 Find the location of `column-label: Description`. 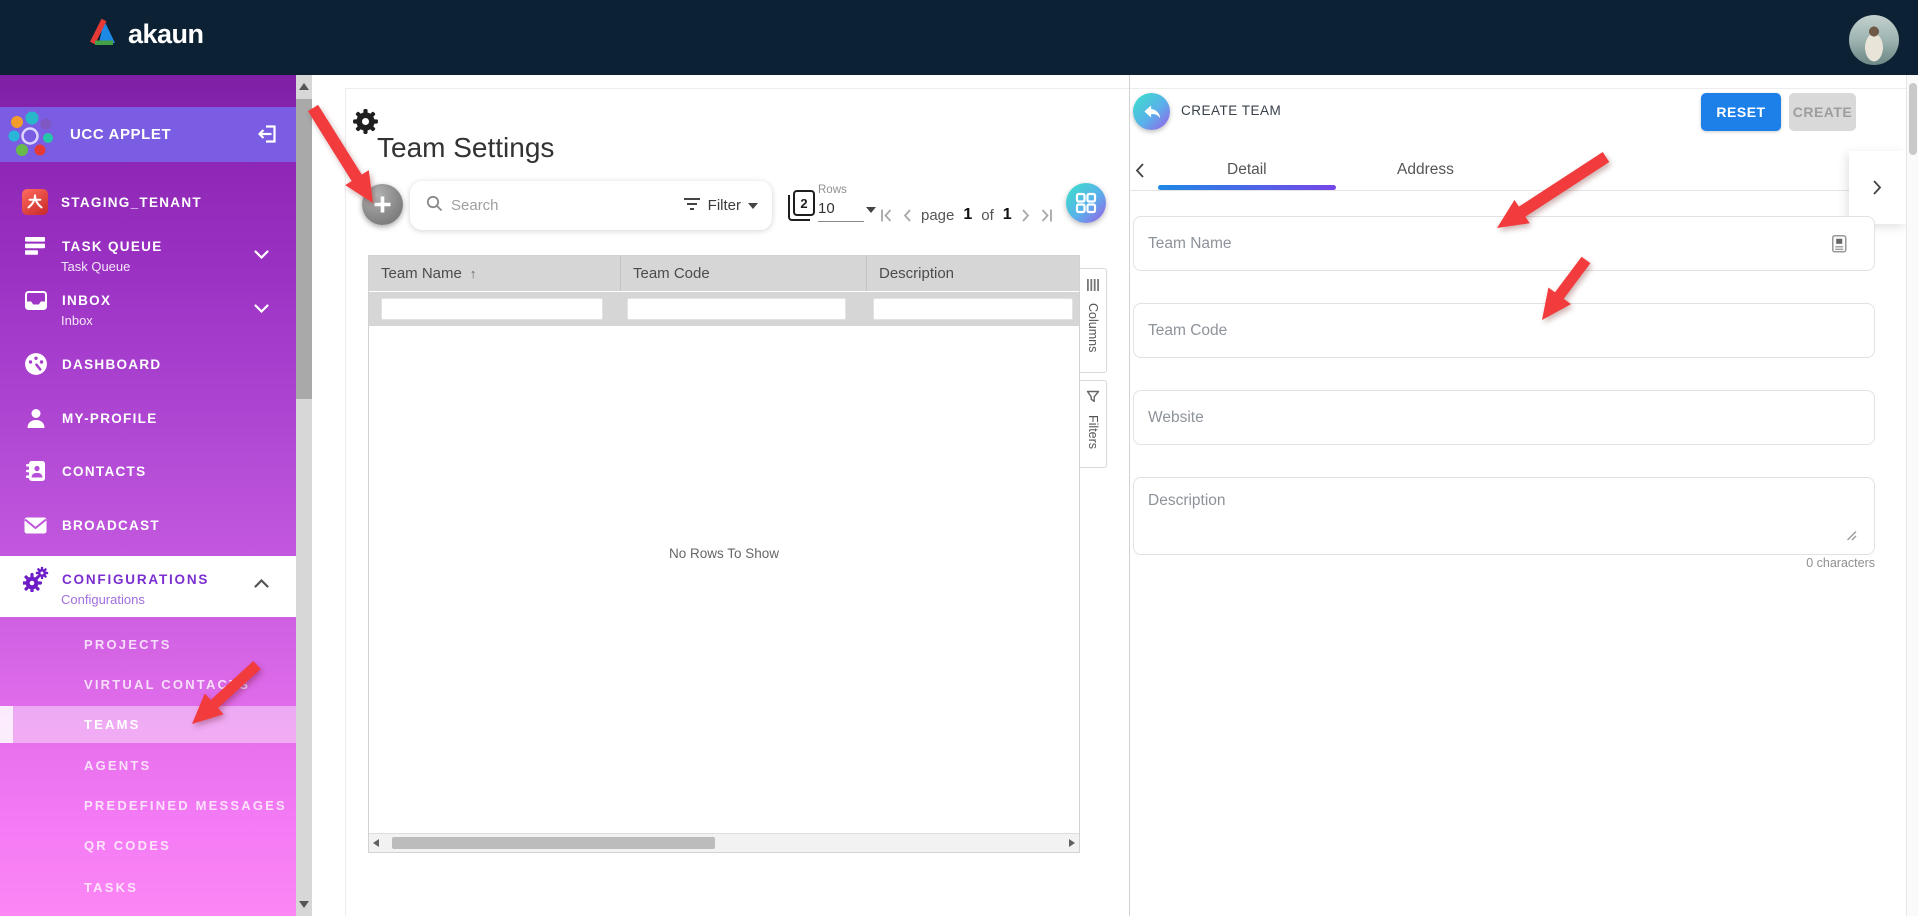

column-label: Description is located at coordinates (917, 273).